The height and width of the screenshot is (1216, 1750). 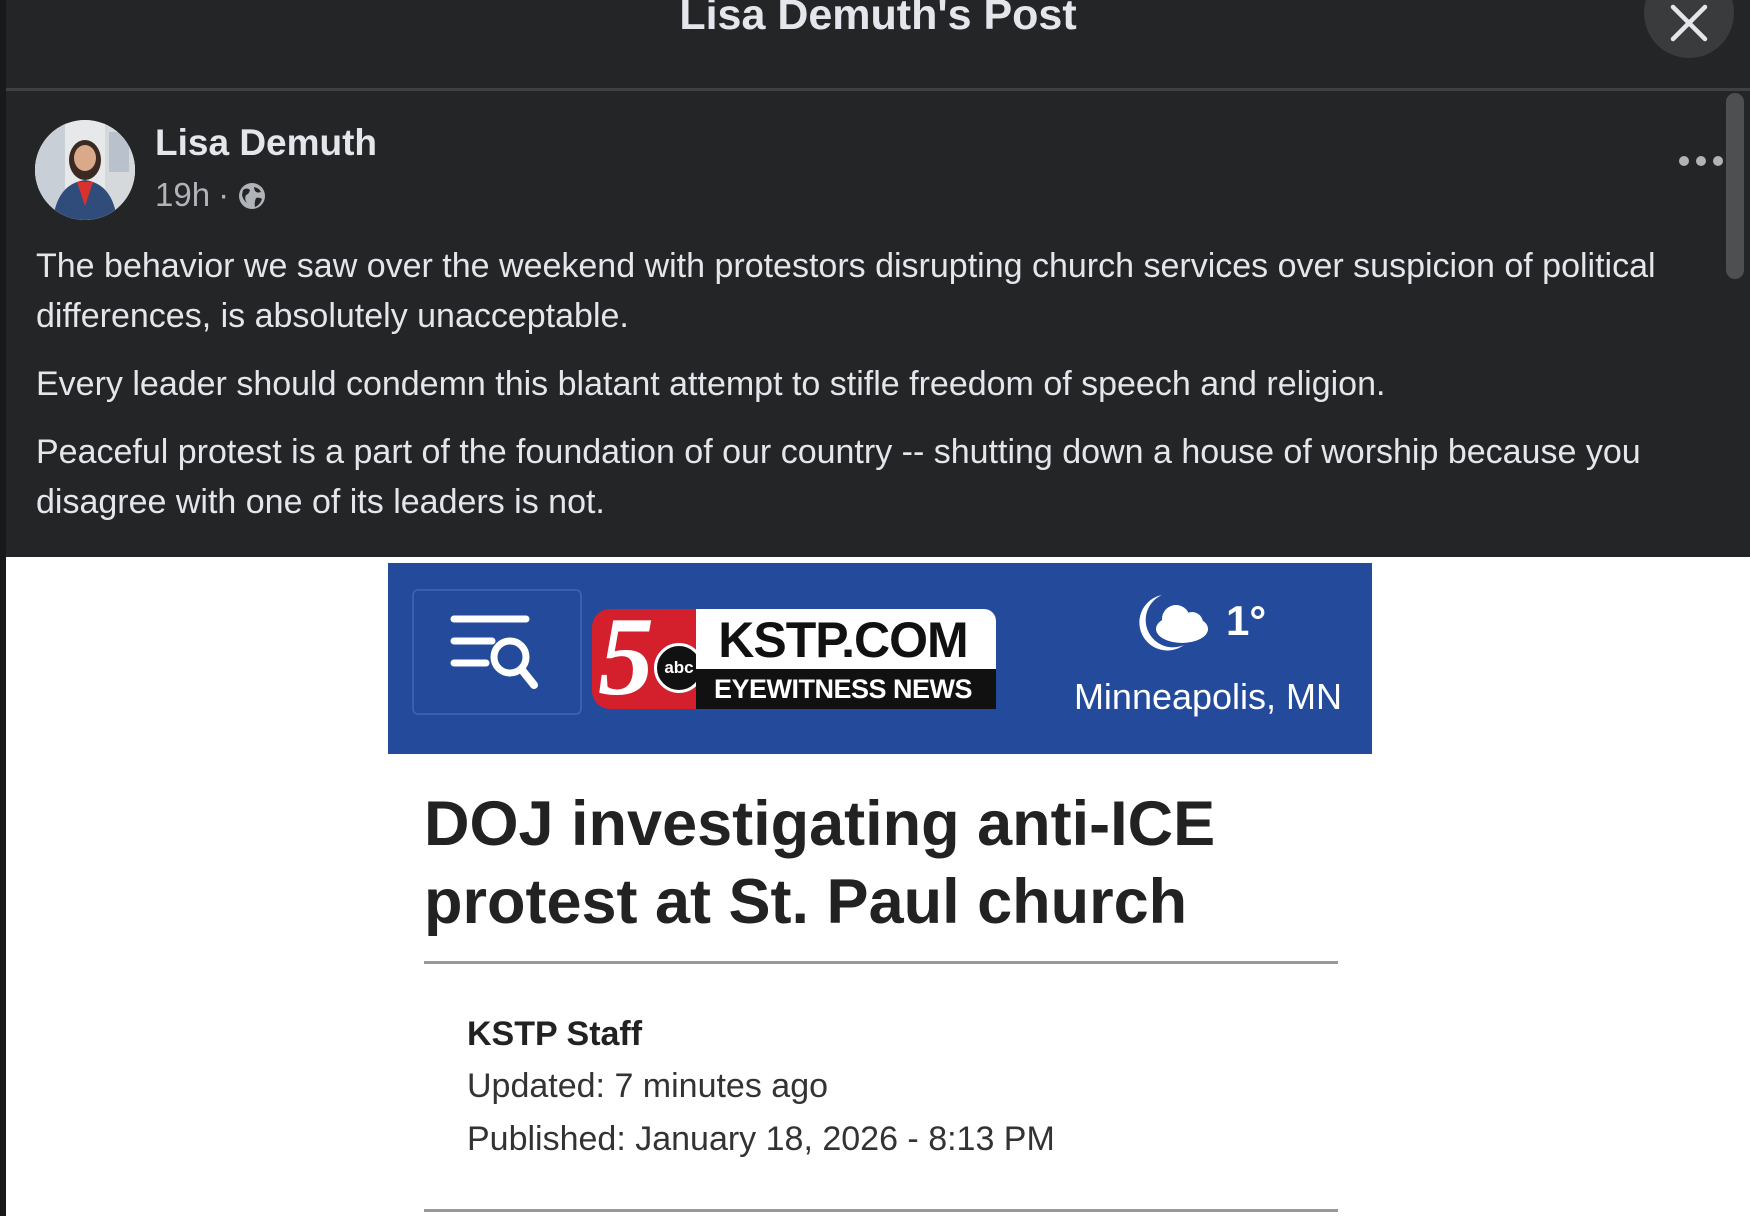 What do you see at coordinates (878, 19) in the screenshot?
I see `dialog-title: Lisa Demuth's Post` at bounding box center [878, 19].